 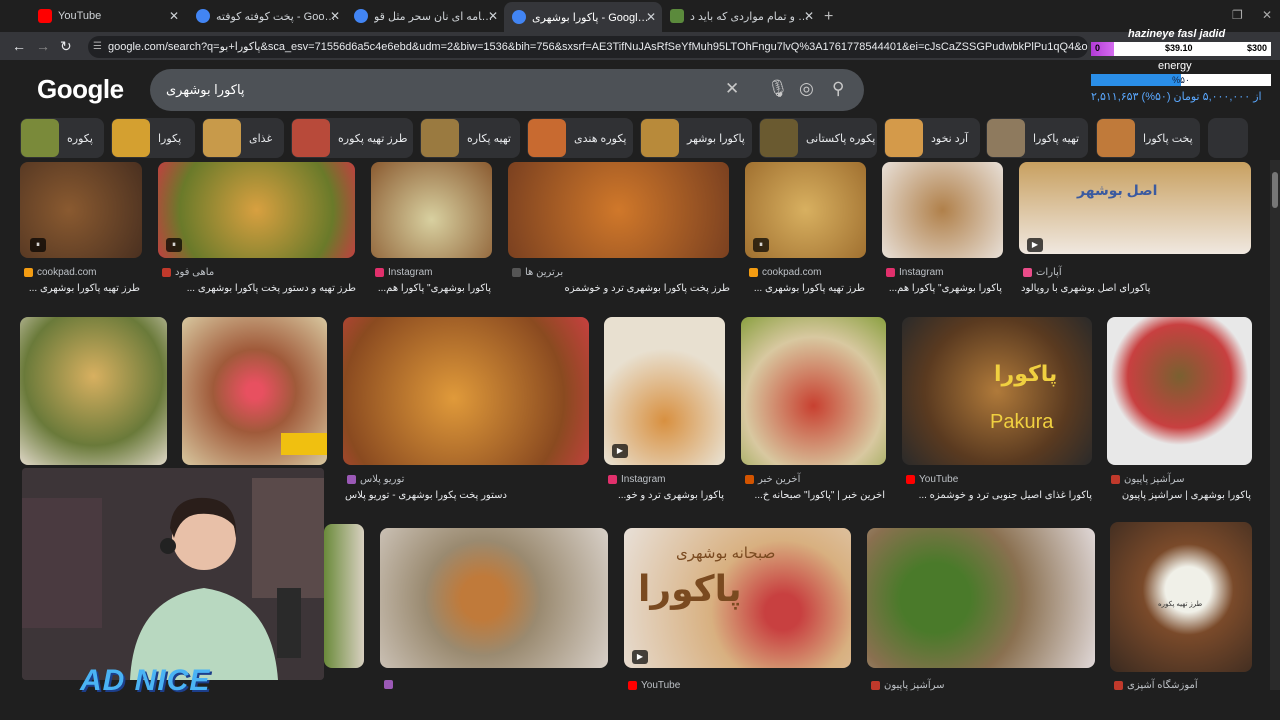 I want to click on tab-label: الکل خرما و تمام مواردی که باید د, so click(x=750, y=16).